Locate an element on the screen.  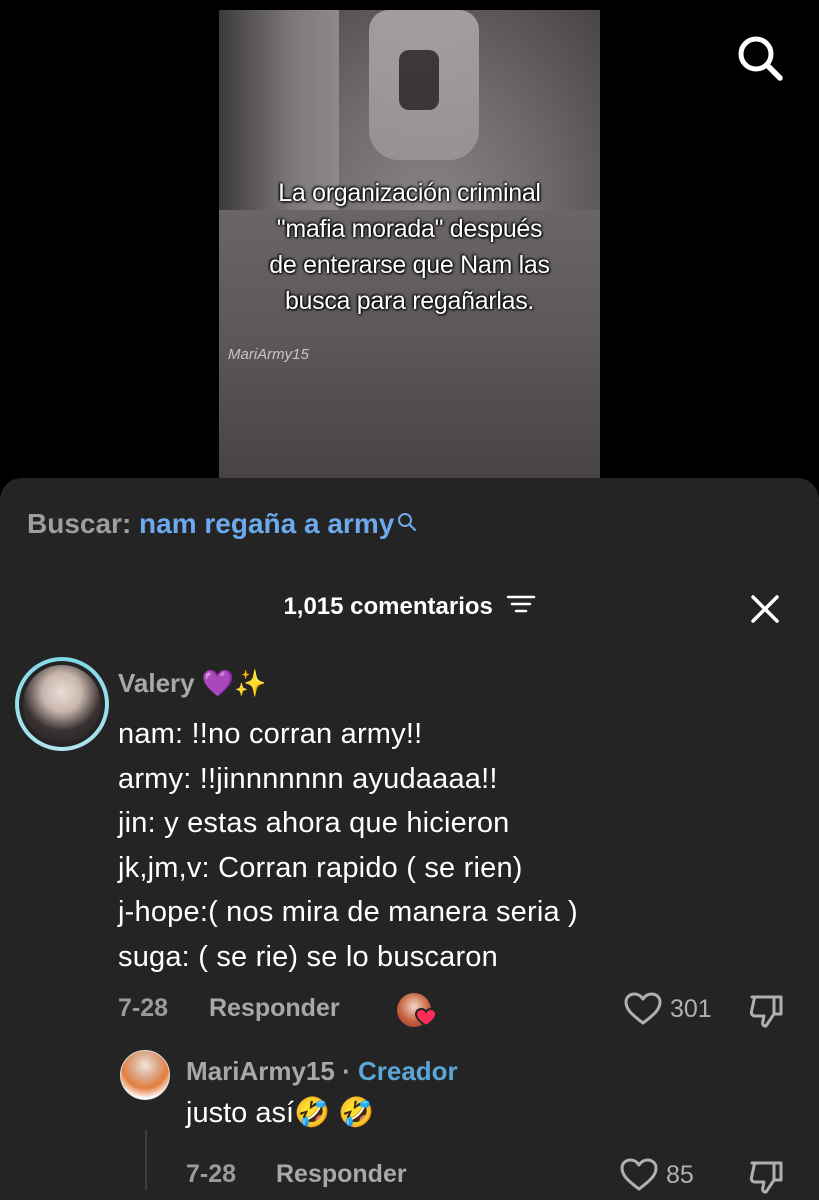
comment-date: 7-28 is located at coordinates (143, 1008).